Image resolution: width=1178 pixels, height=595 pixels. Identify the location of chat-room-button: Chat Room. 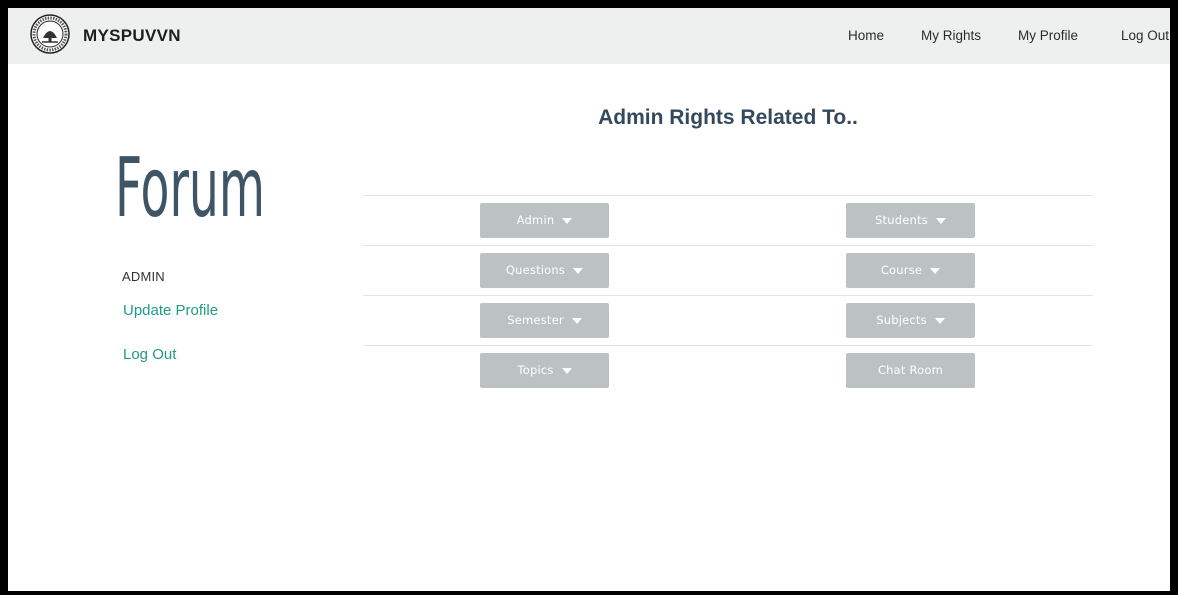
(910, 370).